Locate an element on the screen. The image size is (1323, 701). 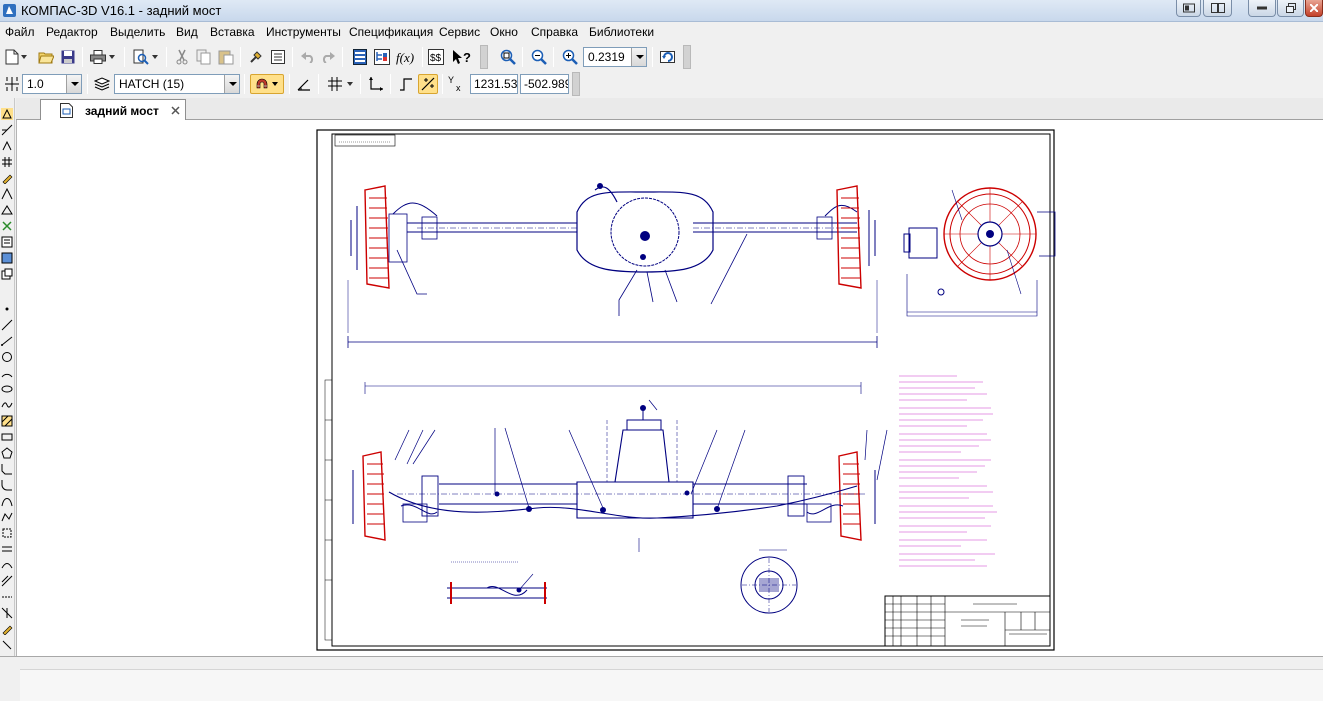
close-button is located at coordinates (1314, 8).